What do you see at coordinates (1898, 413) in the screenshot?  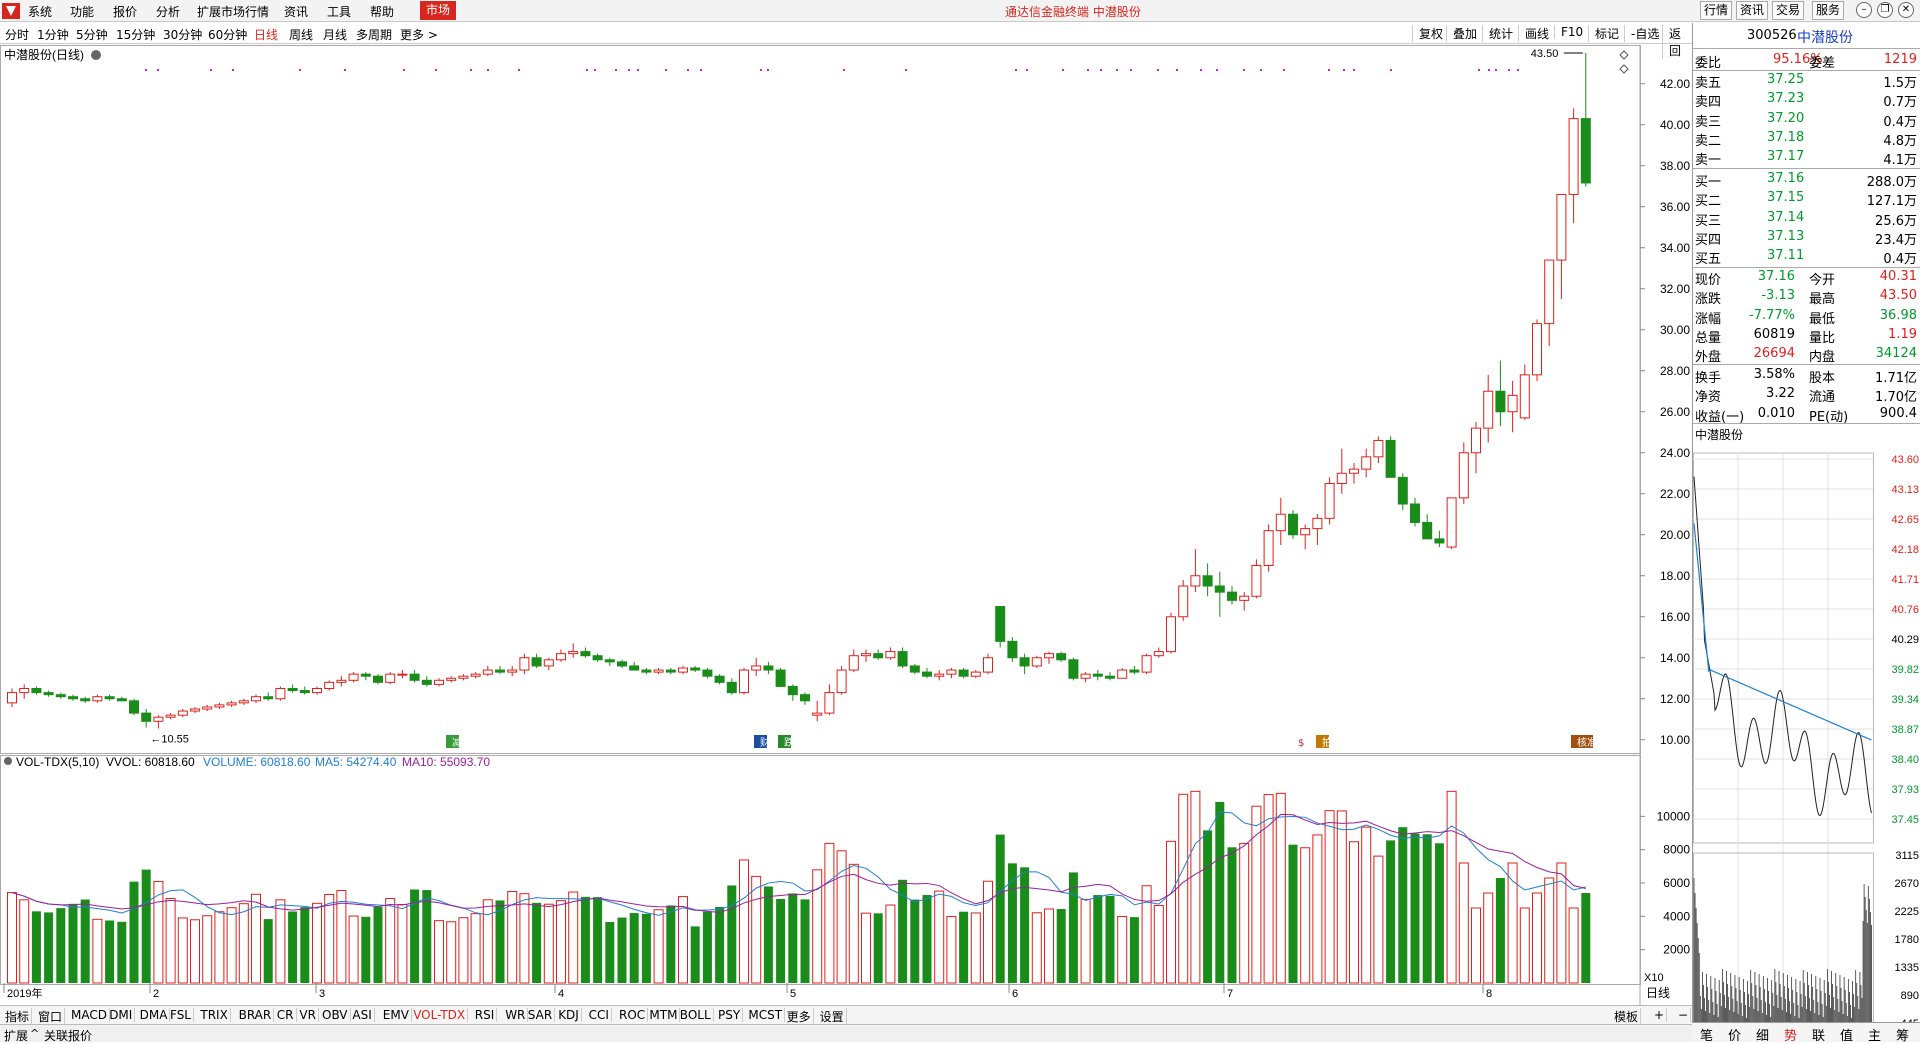 I see `fund-value: 900.4` at bounding box center [1898, 413].